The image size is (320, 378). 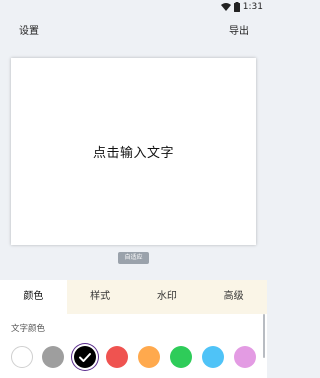 I want to click on status-bar: 1:31, so click(x=133, y=7).